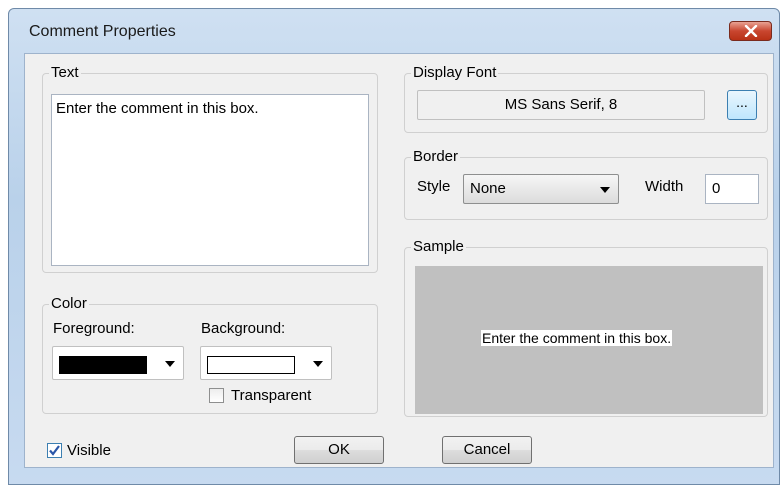  I want to click on border-style-select: None, so click(541, 189).